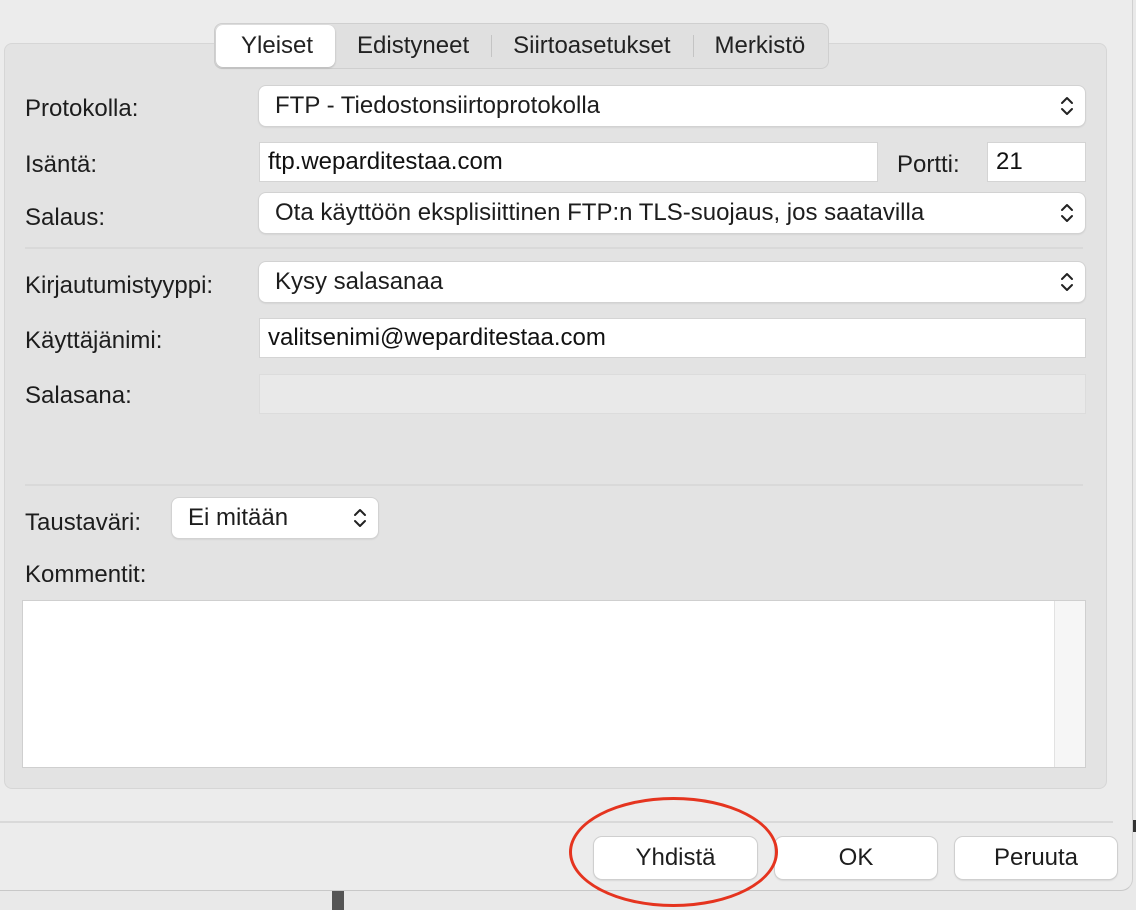  Describe the element at coordinates (928, 164) in the screenshot. I see `port-label: Portti:` at that location.